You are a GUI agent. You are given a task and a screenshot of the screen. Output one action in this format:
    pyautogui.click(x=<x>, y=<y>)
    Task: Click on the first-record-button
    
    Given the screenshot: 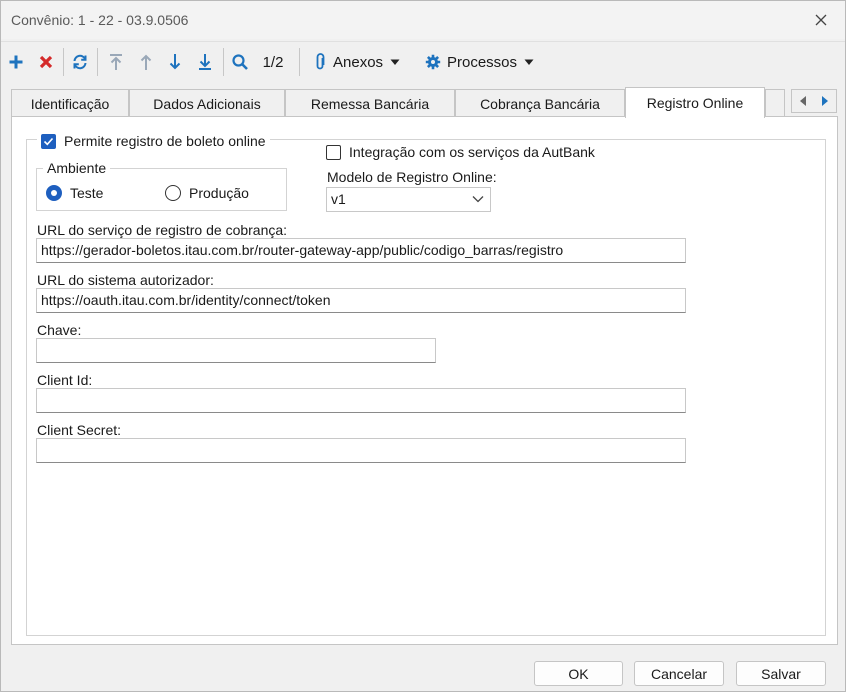 What is the action you would take?
    pyautogui.click(x=116, y=62)
    